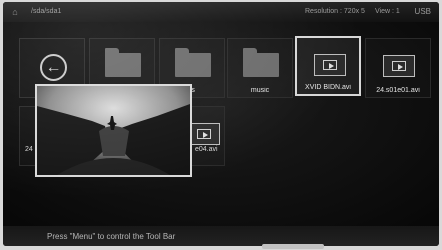 This screenshot has width=442, height=250. I want to click on tile-label: music, so click(260, 90).